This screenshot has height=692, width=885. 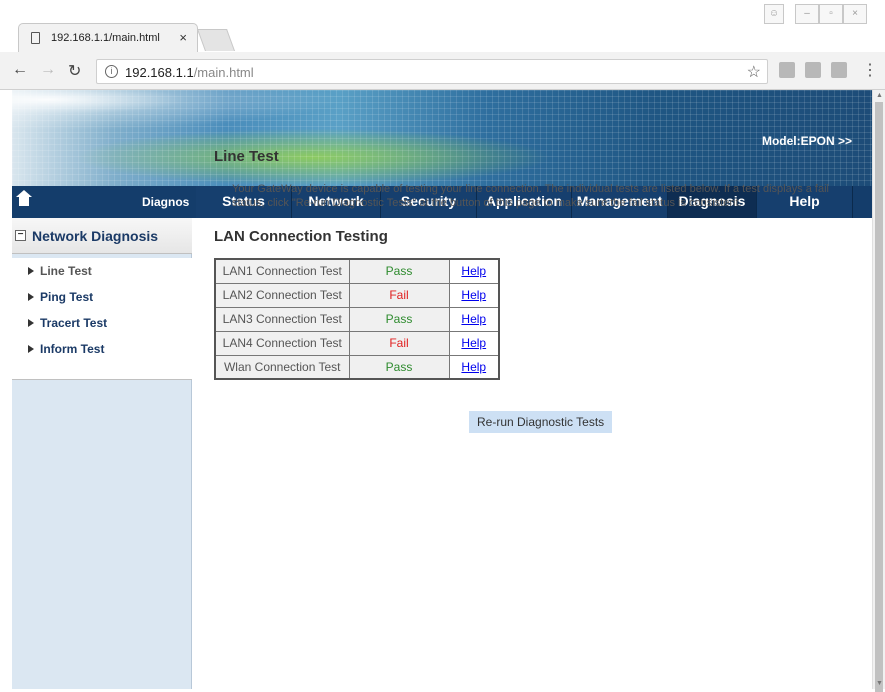 What do you see at coordinates (111, 71) in the screenshot?
I see `info-icon: i` at bounding box center [111, 71].